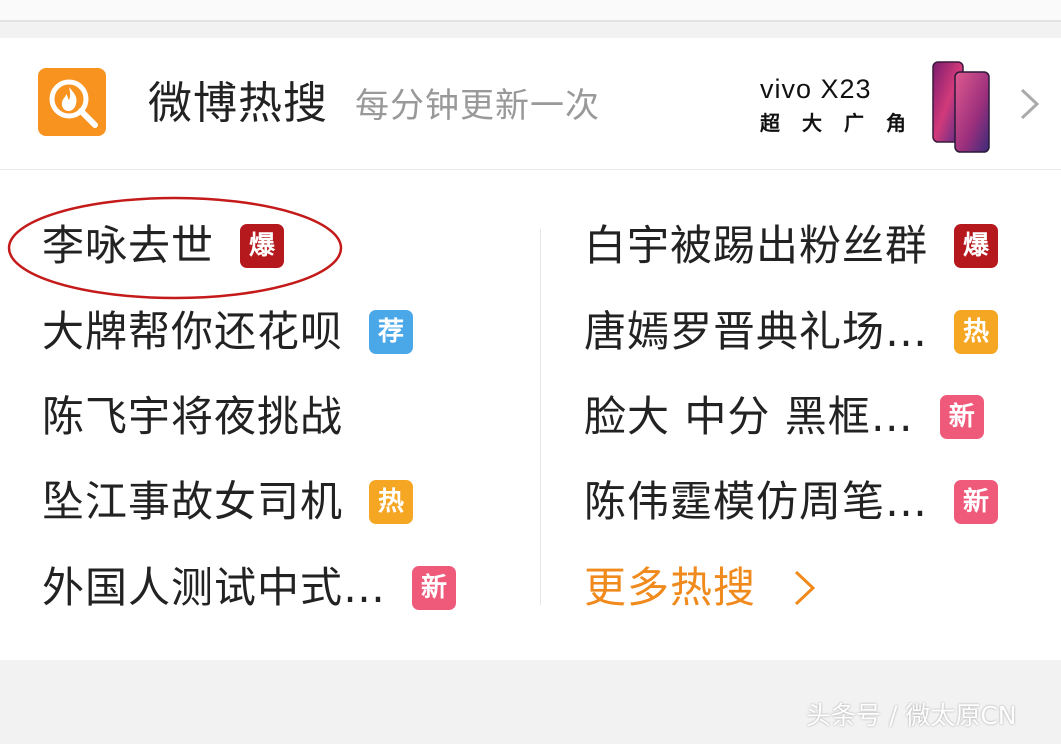 The height and width of the screenshot is (744, 1061). Describe the element at coordinates (816, 89) in the screenshot. I see `ad-brand: vivo X23` at that location.